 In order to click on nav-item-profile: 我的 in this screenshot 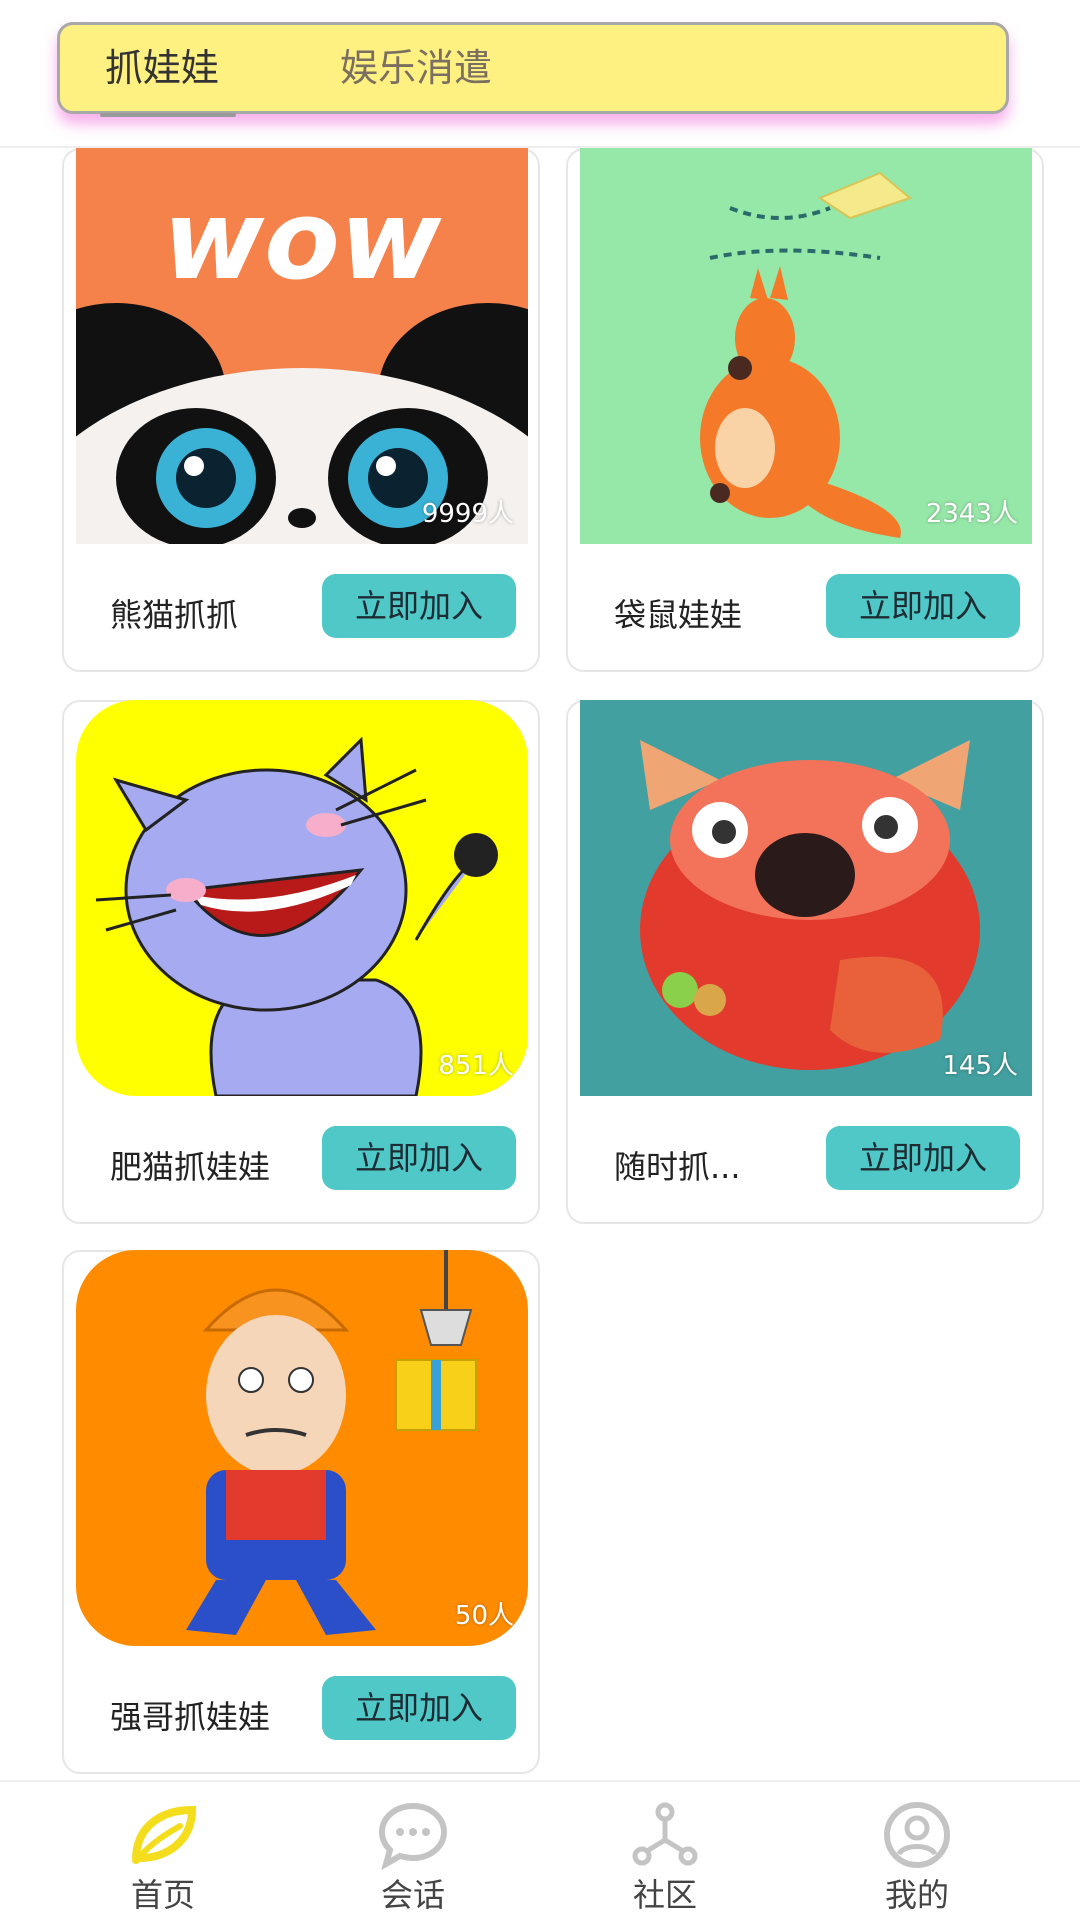, I will do `click(917, 1852)`.